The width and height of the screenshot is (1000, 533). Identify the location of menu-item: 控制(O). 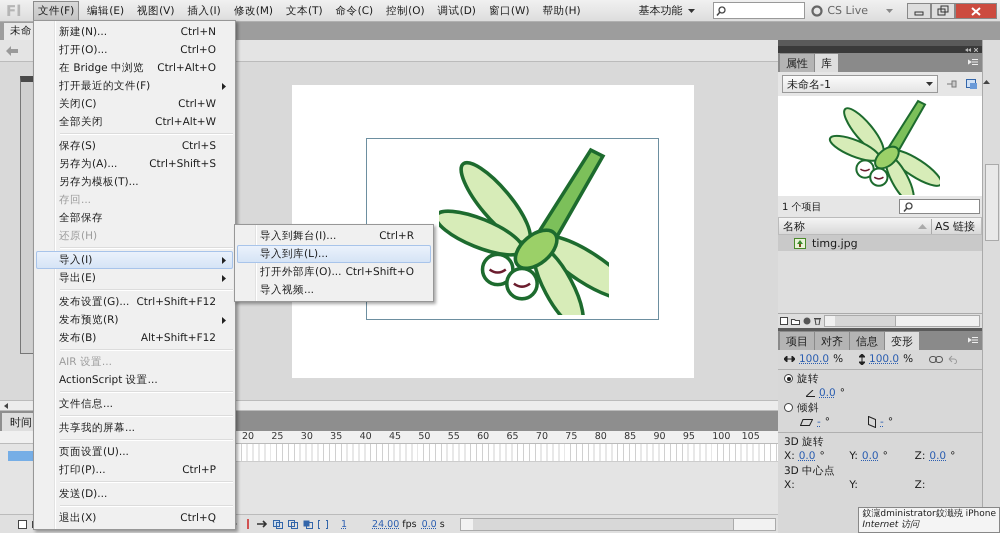
(405, 10).